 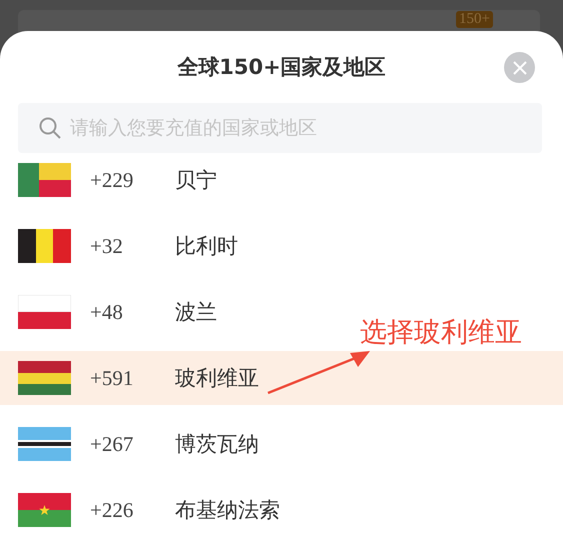 I want to click on dial-code: +32, so click(x=107, y=246).